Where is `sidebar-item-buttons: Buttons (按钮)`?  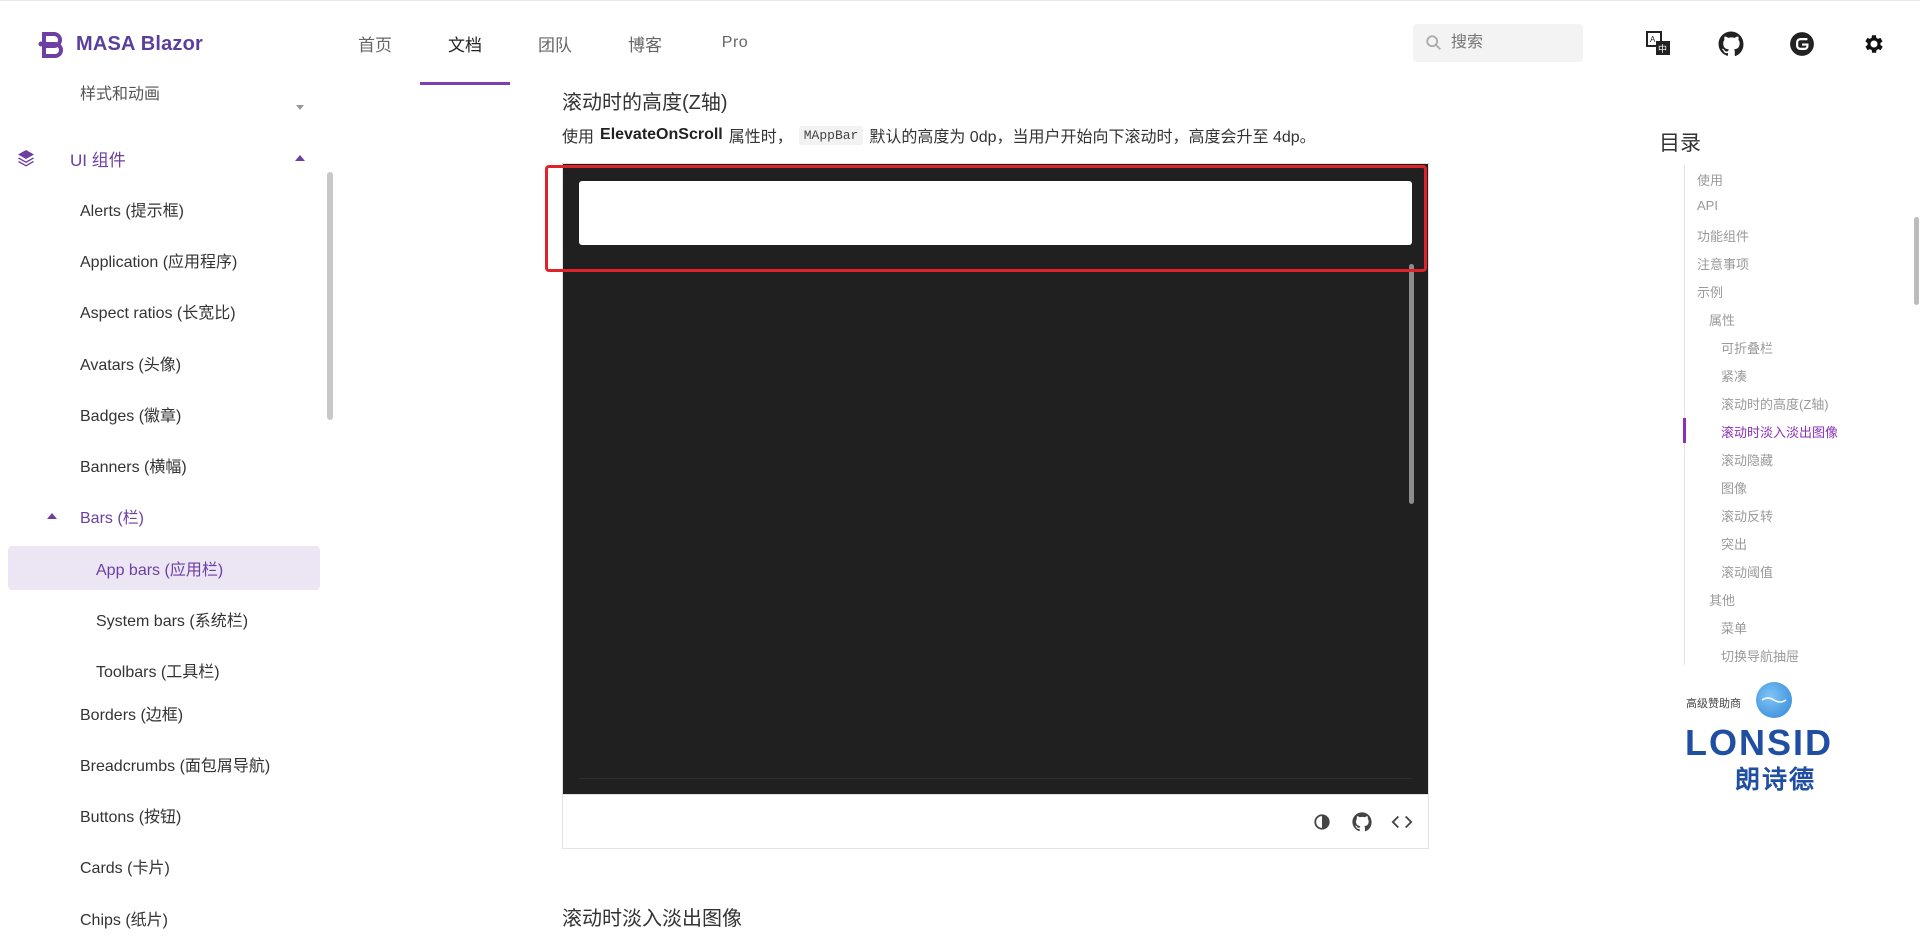
sidebar-item-buttons: Buttons (按钮) is located at coordinates (164, 815).